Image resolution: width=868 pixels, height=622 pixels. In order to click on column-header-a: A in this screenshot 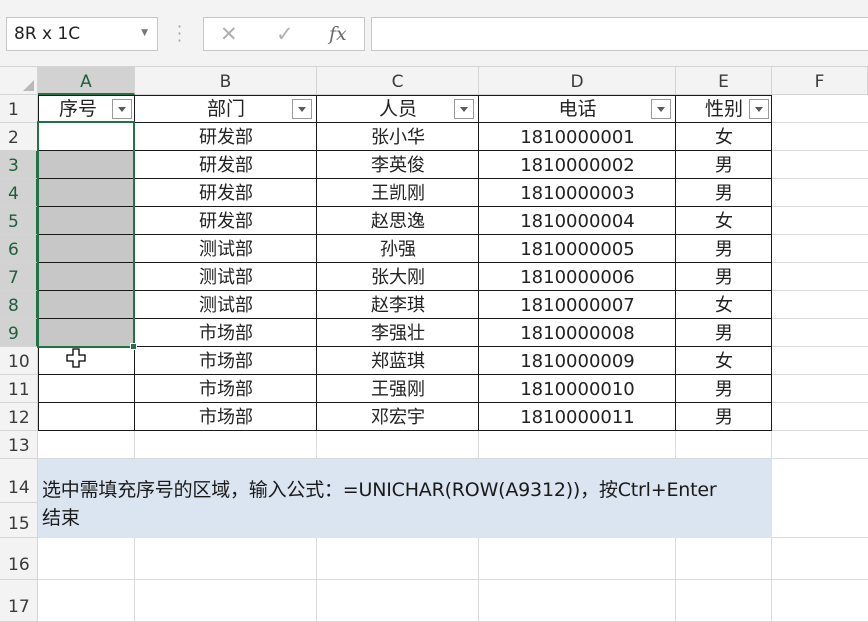, I will do `click(86, 81)`.